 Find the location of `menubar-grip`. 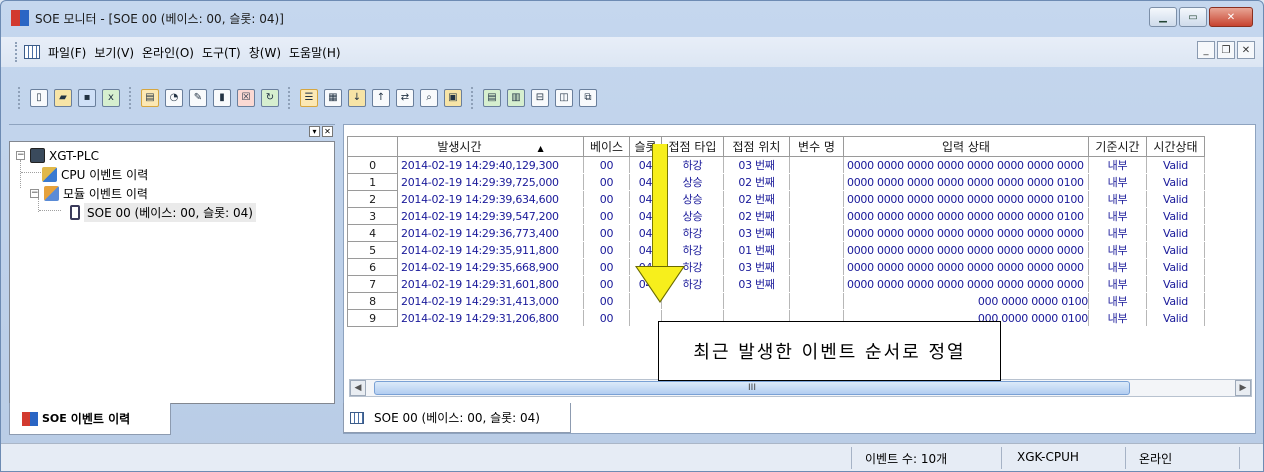

menubar-grip is located at coordinates (16, 52).